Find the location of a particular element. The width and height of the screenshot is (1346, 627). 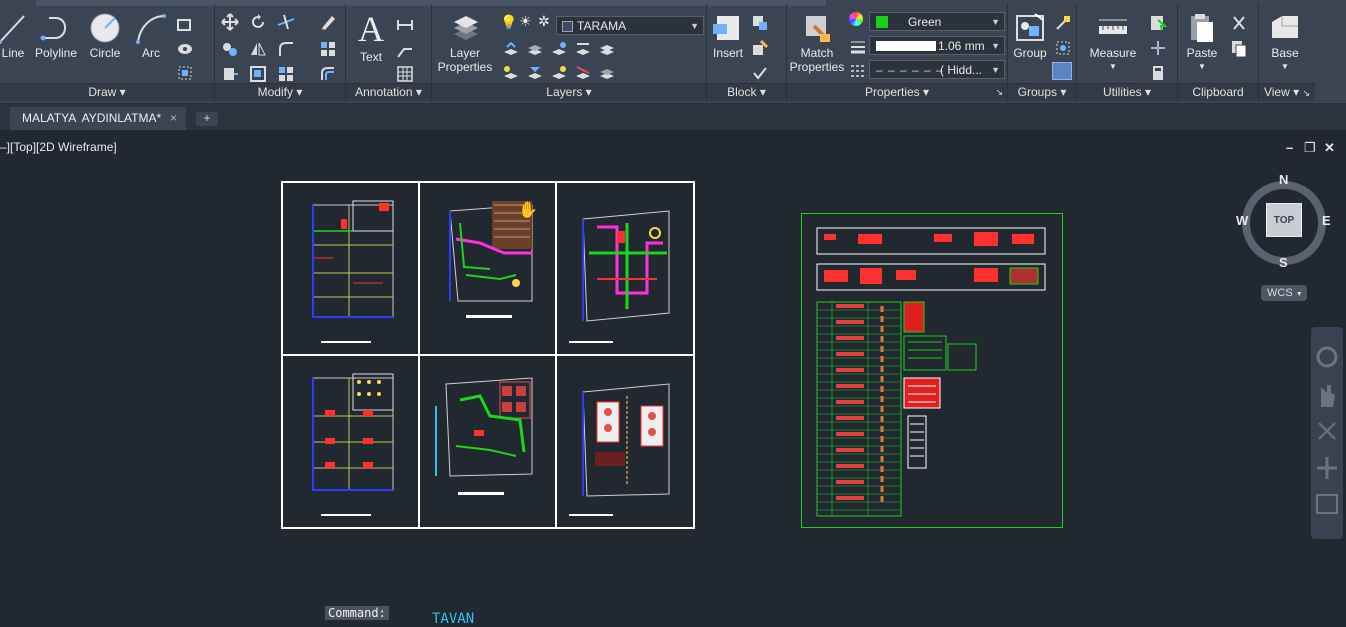

viewport-controls-label: –][Top][2D Wireframe] is located at coordinates (58, 147).